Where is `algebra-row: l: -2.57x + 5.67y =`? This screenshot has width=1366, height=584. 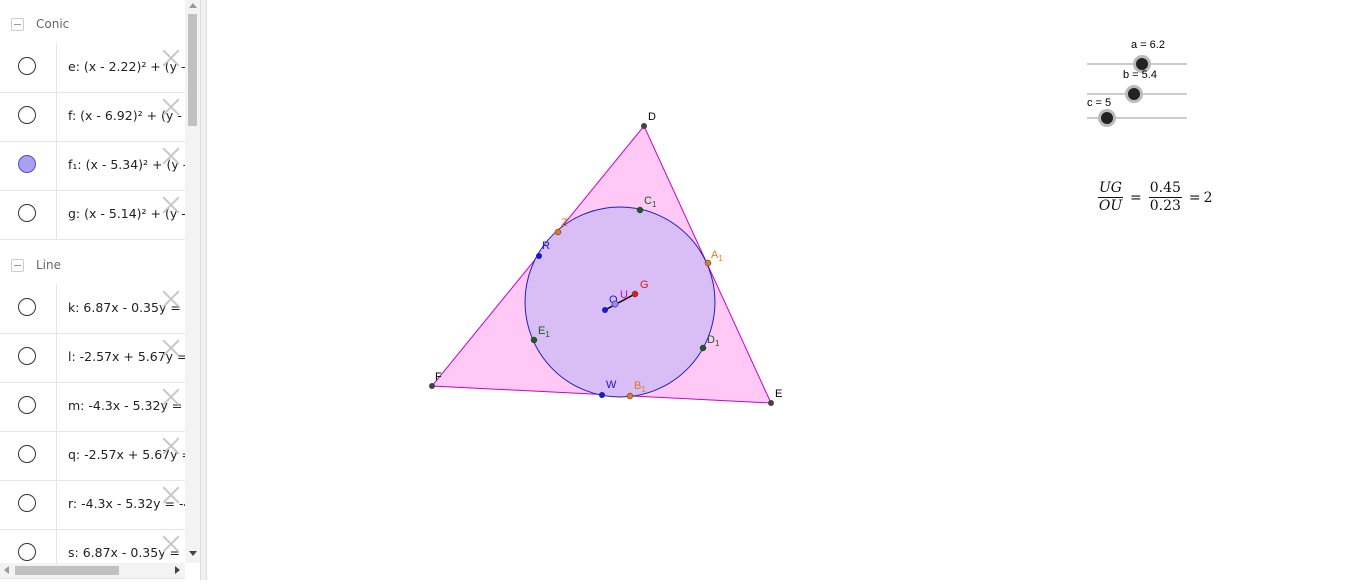
algebra-row: l: -2.57x + 5.67y = is located at coordinates (92, 358).